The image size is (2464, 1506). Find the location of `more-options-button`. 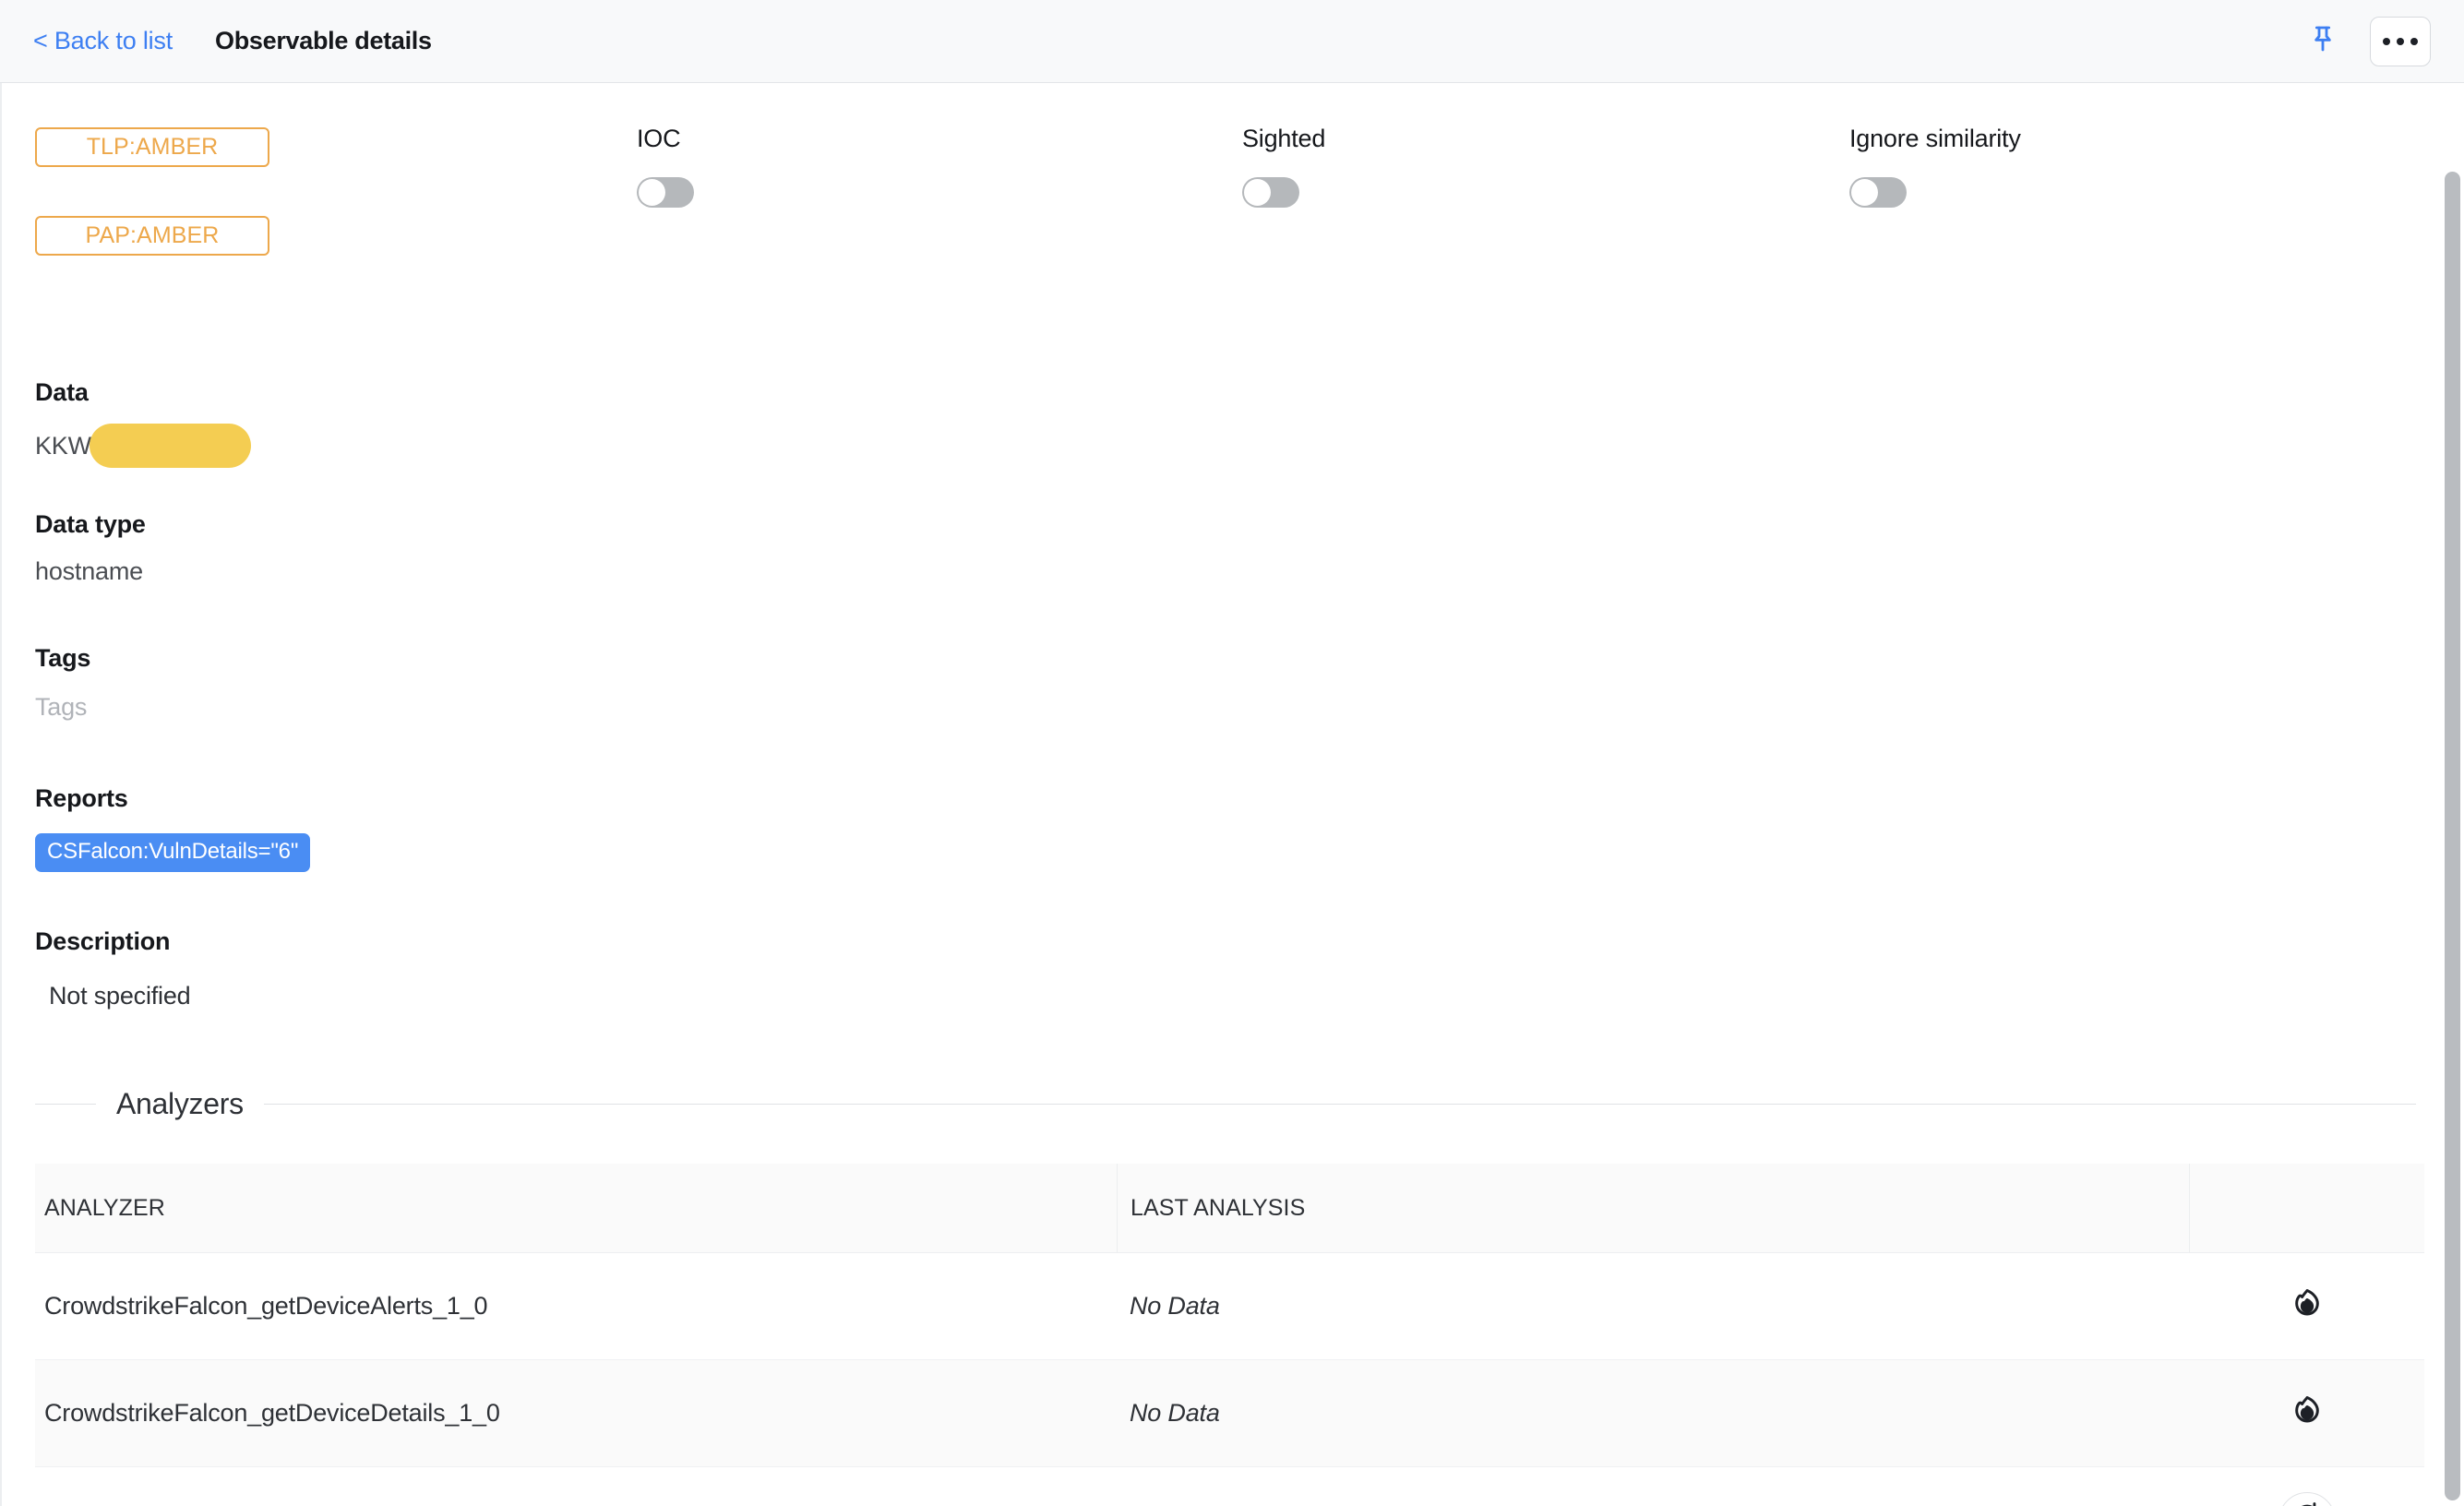

more-options-button is located at coordinates (2400, 41).